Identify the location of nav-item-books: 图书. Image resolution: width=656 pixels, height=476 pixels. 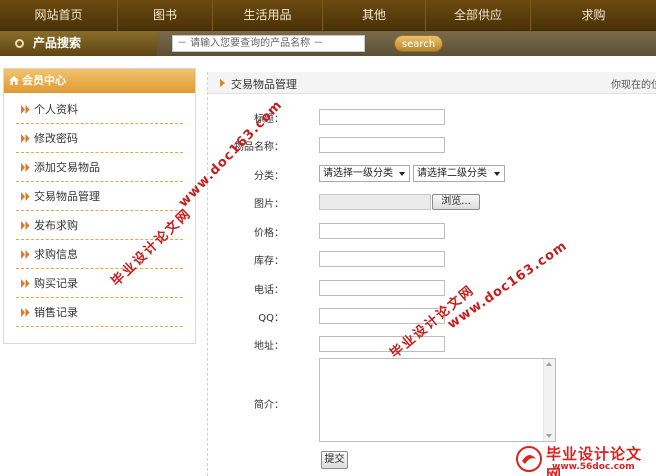
(165, 15).